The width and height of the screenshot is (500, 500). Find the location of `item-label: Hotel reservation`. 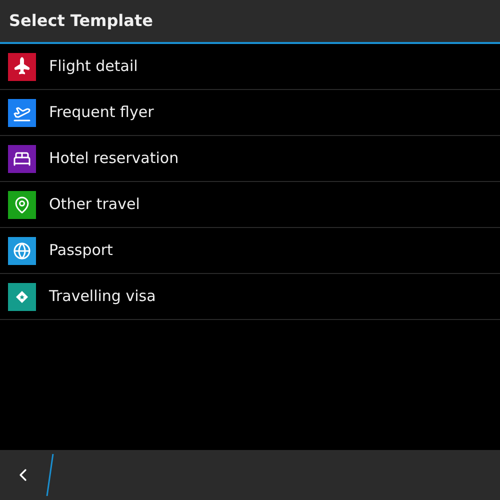

item-label: Hotel reservation is located at coordinates (114, 159).